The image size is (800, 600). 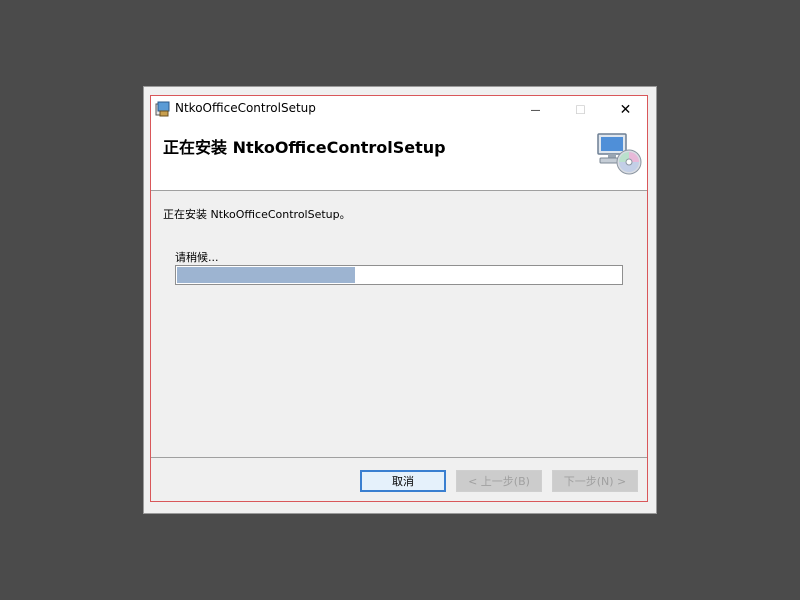 I want to click on maximize-button: ☐, so click(x=580, y=110).